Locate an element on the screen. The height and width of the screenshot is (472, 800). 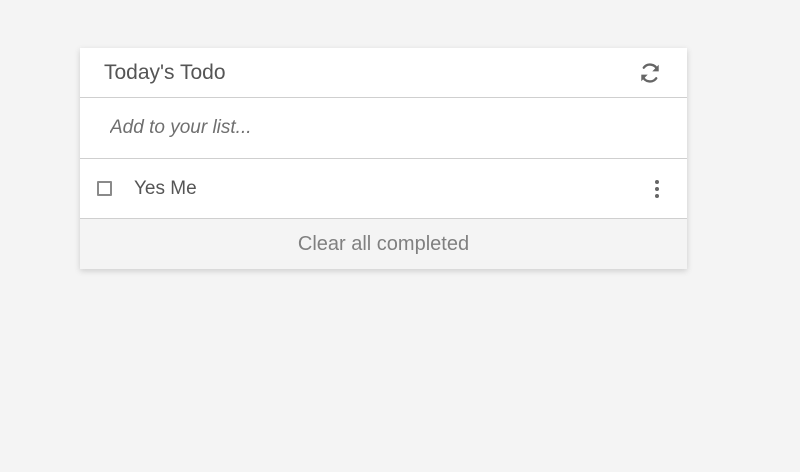
todo-label: Yes Me is located at coordinates (165, 188).